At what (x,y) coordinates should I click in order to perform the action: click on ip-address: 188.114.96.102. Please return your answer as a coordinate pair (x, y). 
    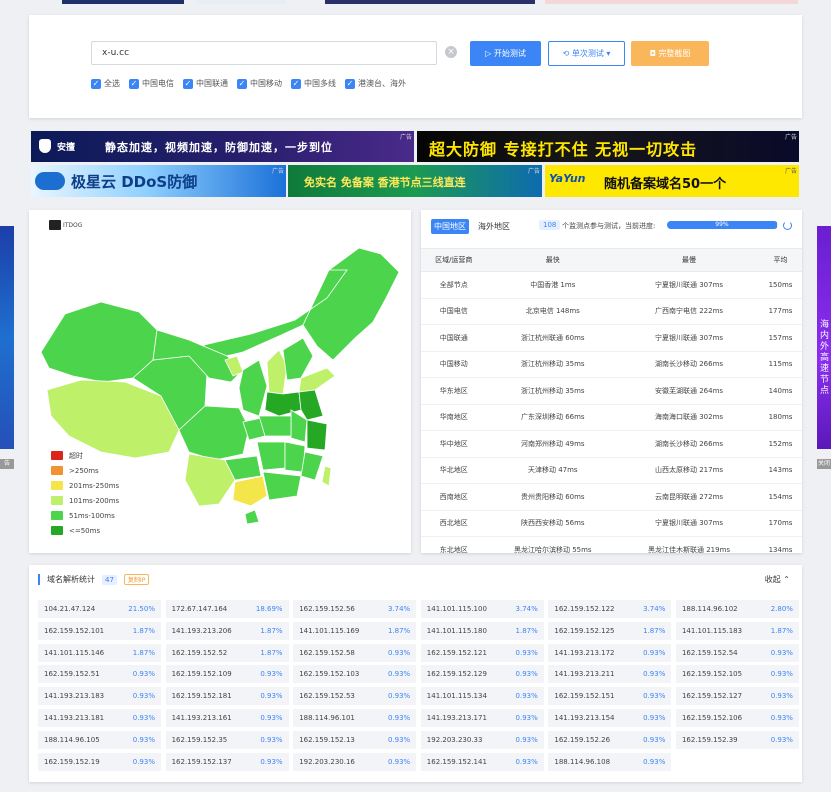
    Looking at the image, I should click on (709, 609).